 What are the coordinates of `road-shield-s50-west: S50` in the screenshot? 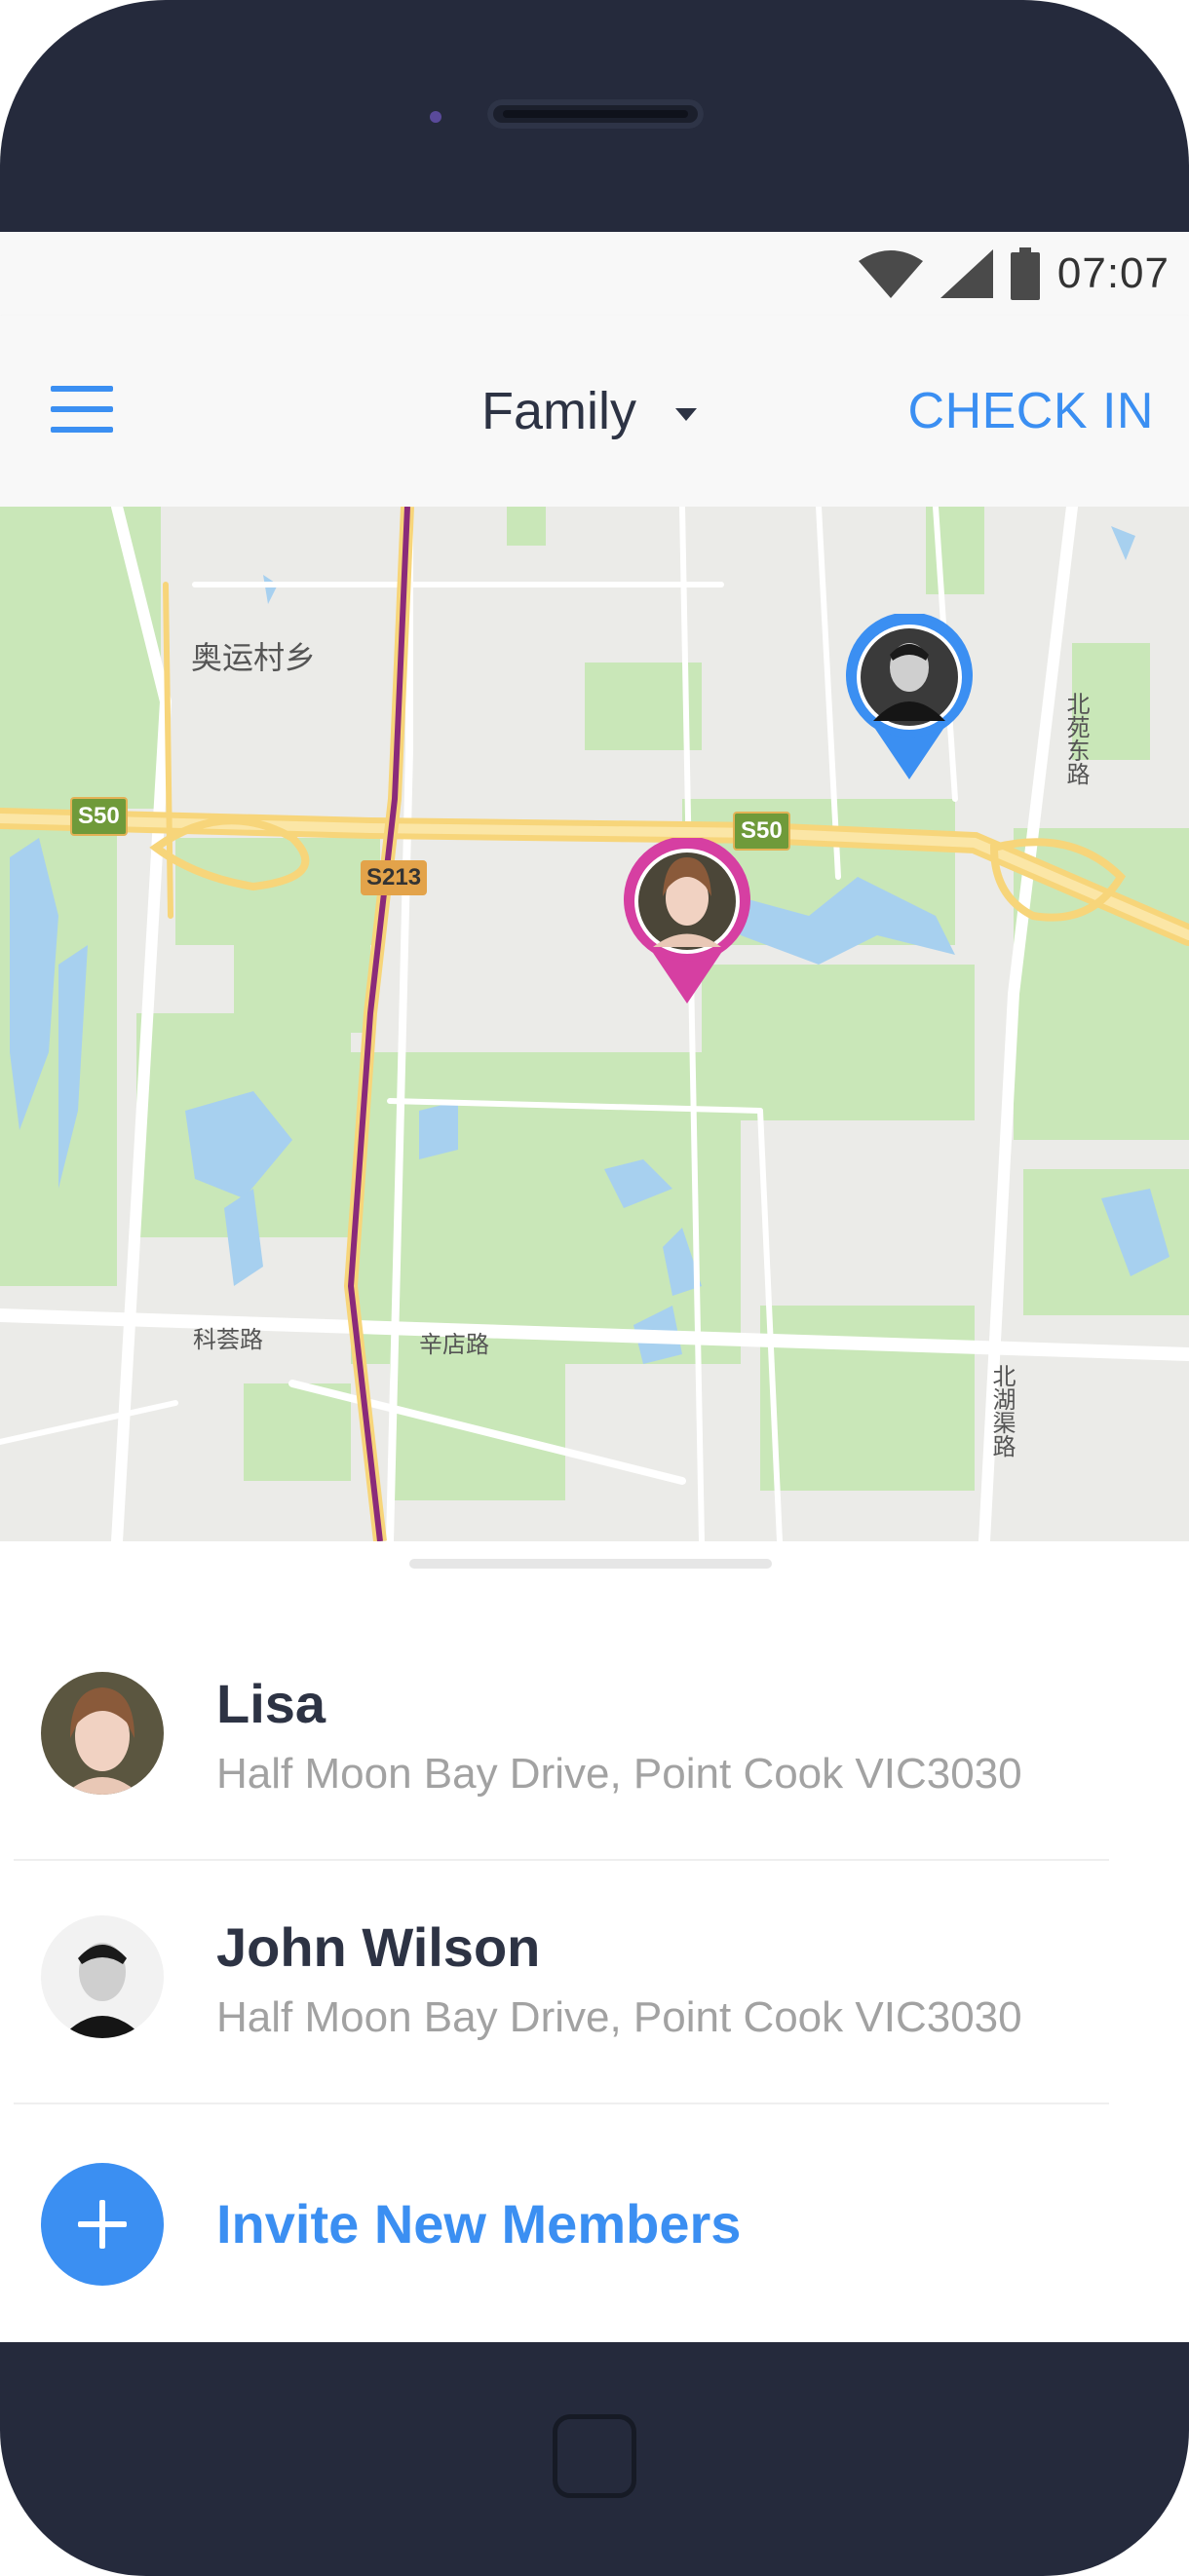 It's located at (99, 816).